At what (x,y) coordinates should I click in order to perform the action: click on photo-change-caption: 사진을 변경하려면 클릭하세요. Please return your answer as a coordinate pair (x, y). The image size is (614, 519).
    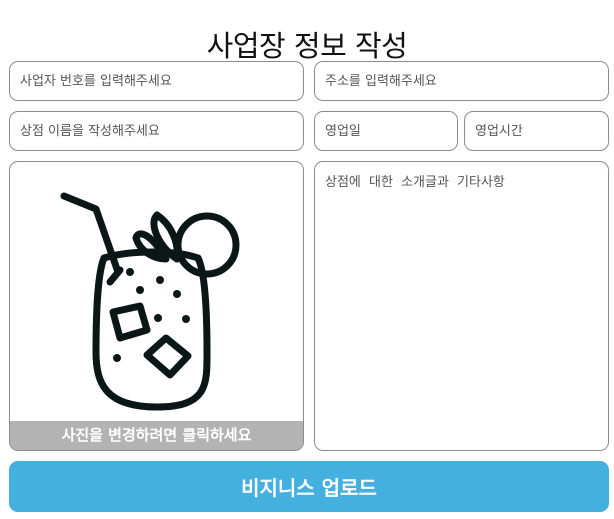
    Looking at the image, I should click on (156, 435).